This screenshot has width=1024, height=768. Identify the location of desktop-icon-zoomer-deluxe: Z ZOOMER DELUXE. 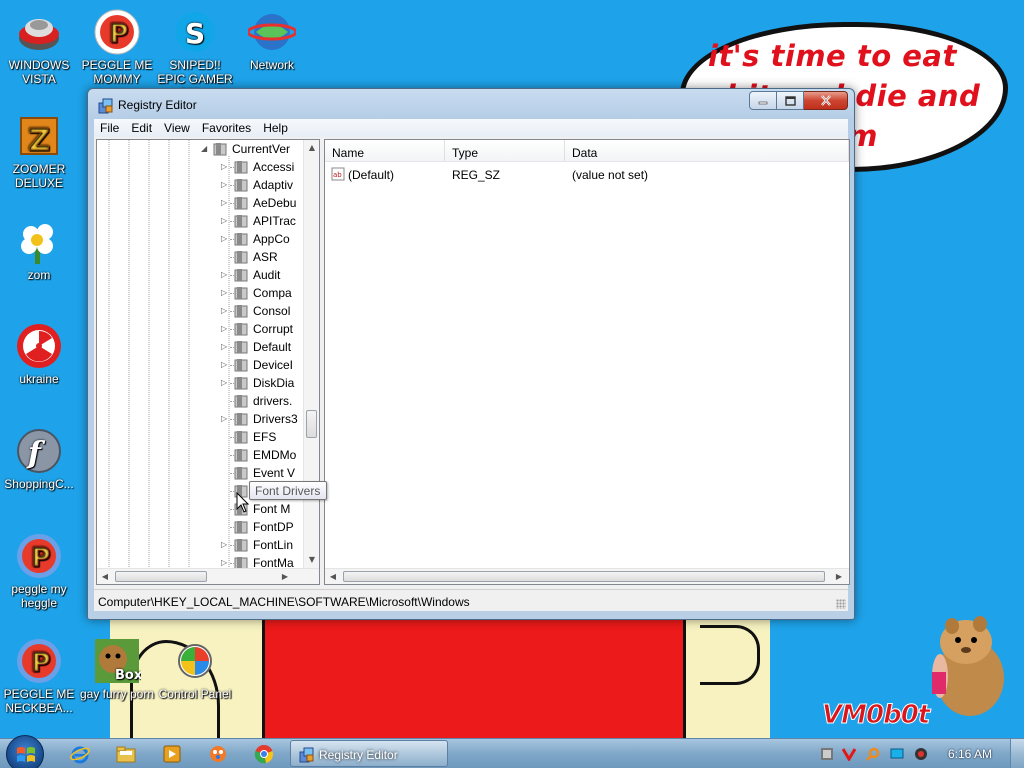
(39, 151).